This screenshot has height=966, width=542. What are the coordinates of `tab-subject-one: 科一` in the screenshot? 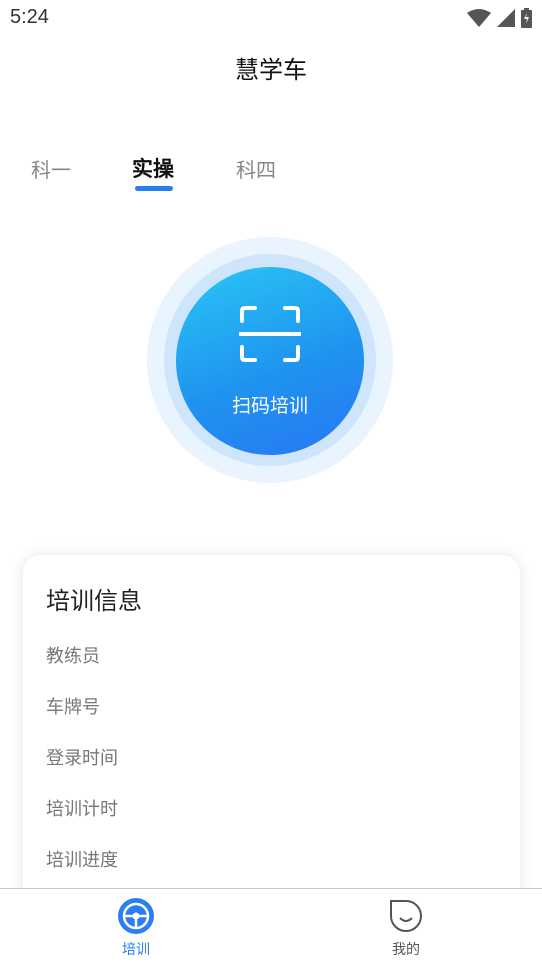 It's located at (51, 168).